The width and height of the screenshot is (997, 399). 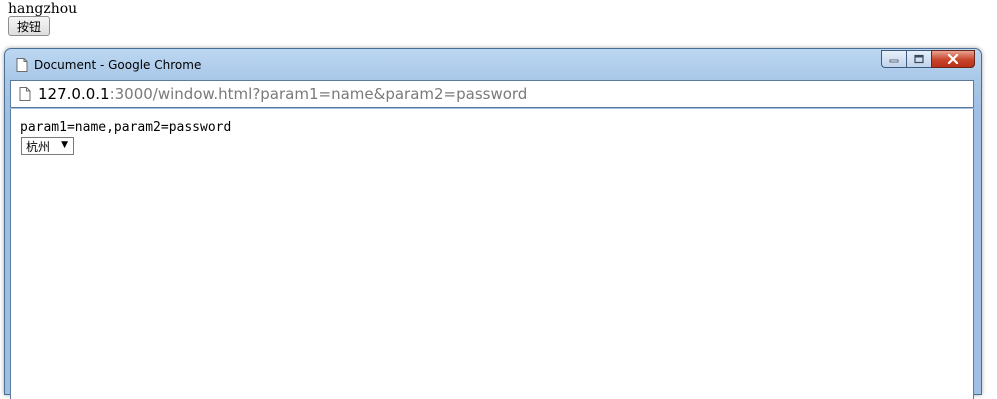 What do you see at coordinates (64, 145) in the screenshot?
I see `dropdown-arrow-icon: ▼` at bounding box center [64, 145].